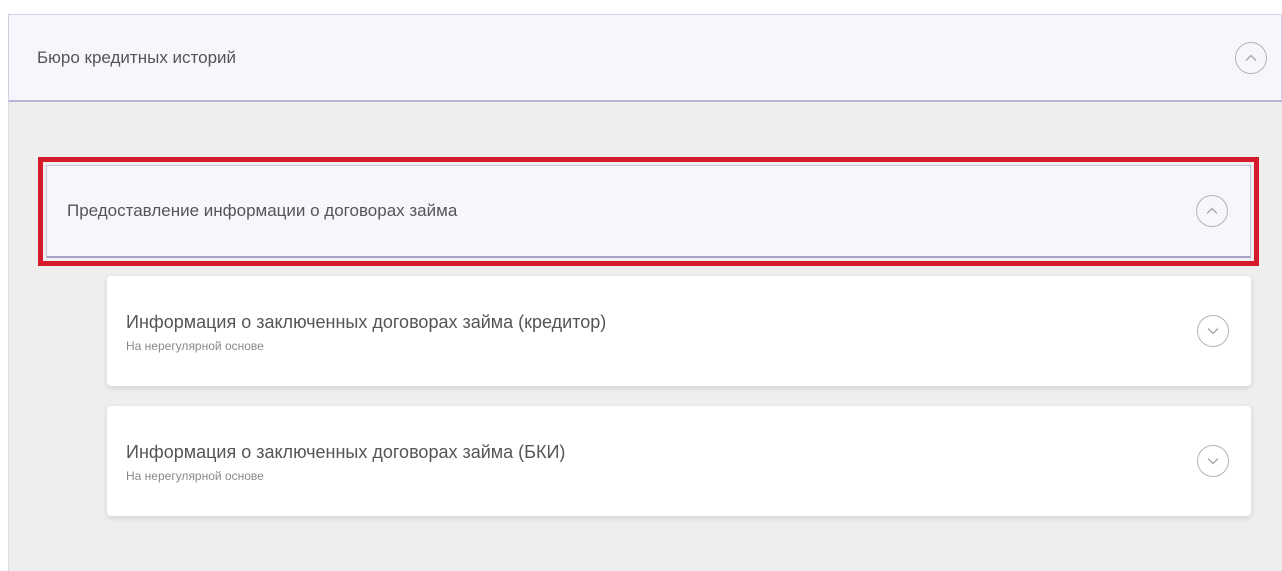 The height and width of the screenshot is (571, 1282). What do you see at coordinates (137, 57) in the screenshot?
I see `accordion-title: Бюро кредитных историй` at bounding box center [137, 57].